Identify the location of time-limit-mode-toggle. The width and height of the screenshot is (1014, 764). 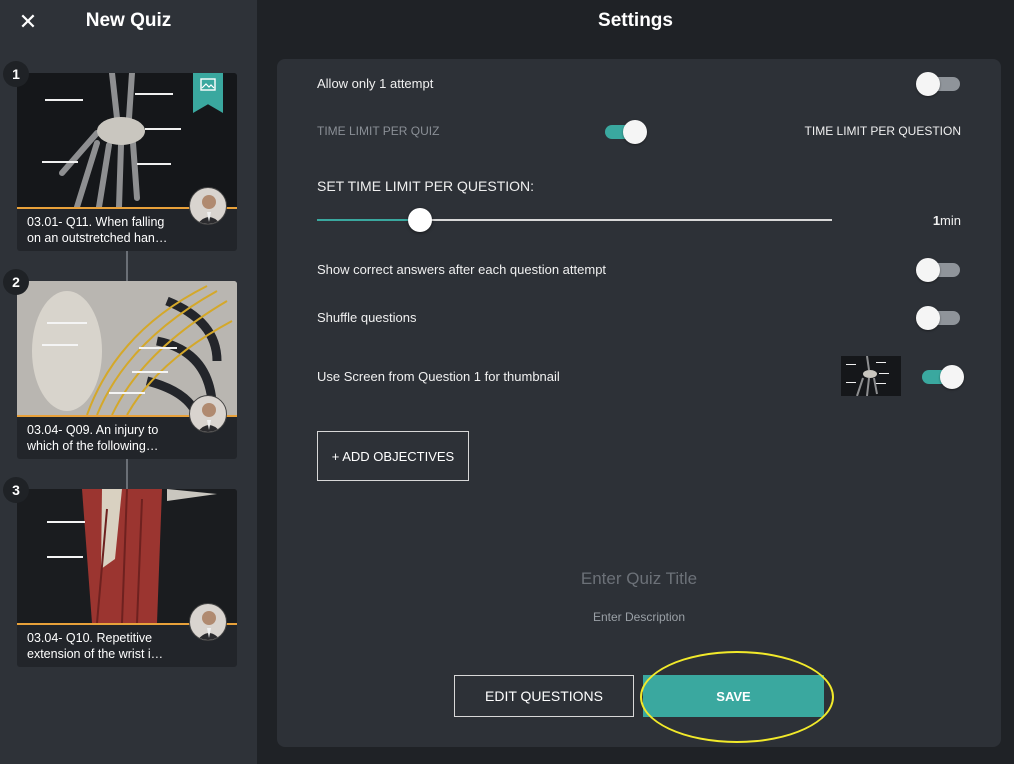
(624, 132).